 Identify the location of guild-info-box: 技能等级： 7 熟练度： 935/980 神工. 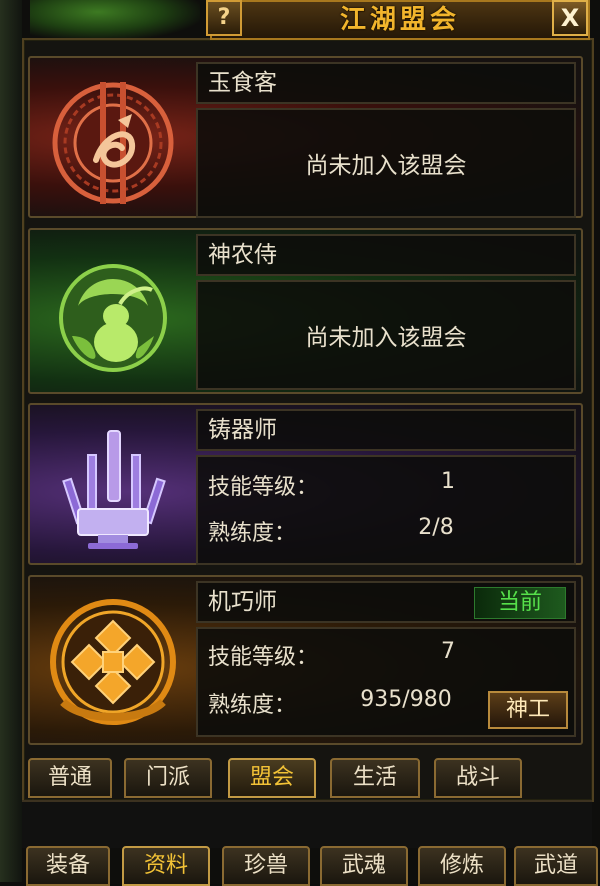
(386, 682).